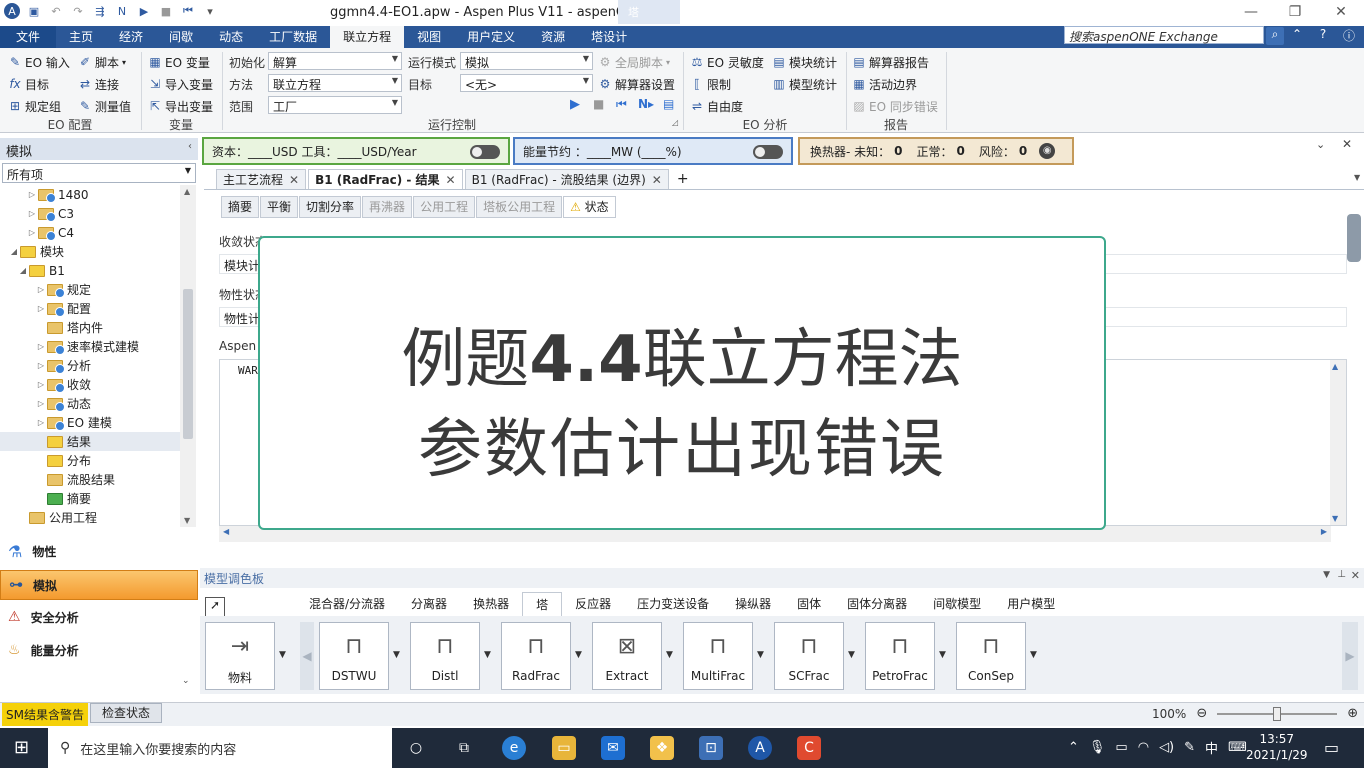  I want to click on tree-item: ◢ B1, so click(90, 270).